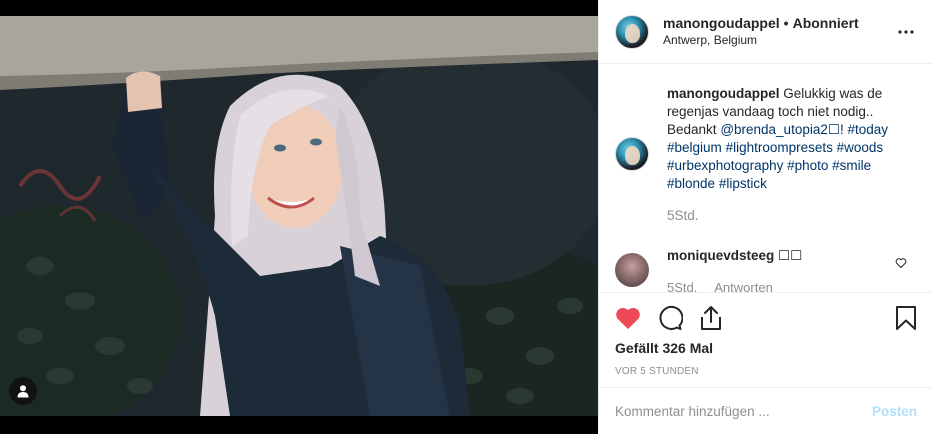  What do you see at coordinates (683, 215) in the screenshot?
I see `caption-time: 5Std.` at bounding box center [683, 215].